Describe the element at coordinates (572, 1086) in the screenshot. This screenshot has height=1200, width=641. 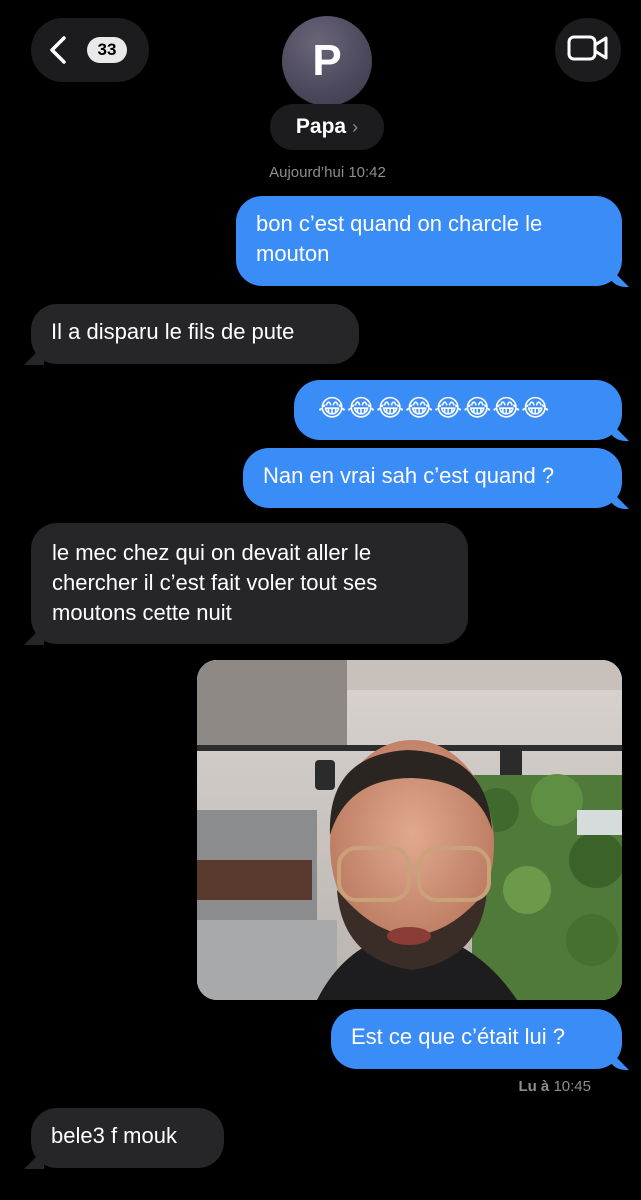
I see `read-receipt-time: 10:45` at that location.